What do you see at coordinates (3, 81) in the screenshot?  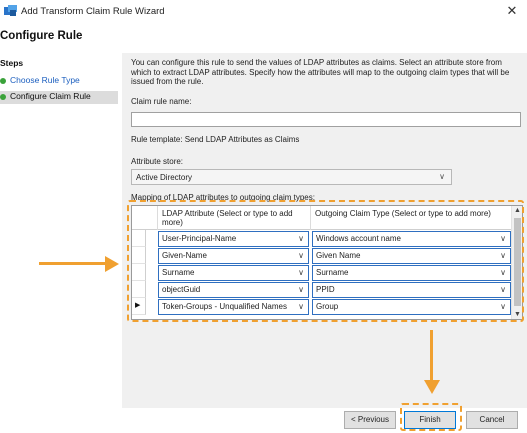 I see `step-complete-icon` at bounding box center [3, 81].